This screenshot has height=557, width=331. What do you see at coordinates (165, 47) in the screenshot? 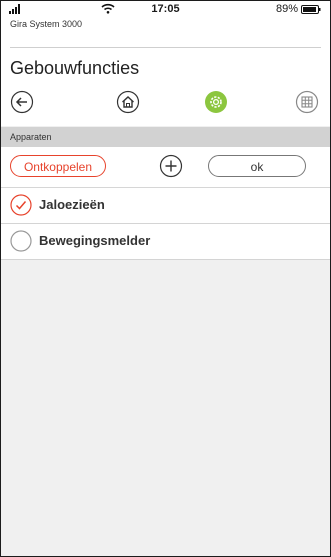
I see `header-divider` at bounding box center [165, 47].